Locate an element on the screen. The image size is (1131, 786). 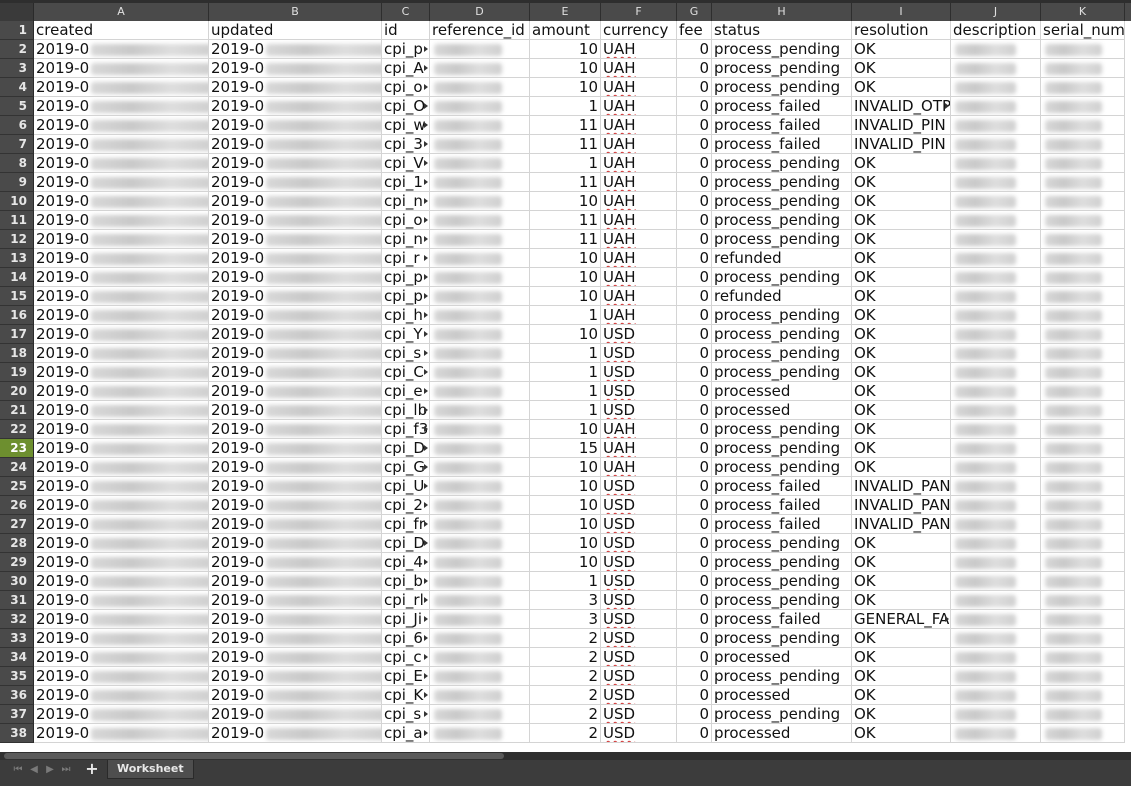
table-cell: 1 is located at coordinates (565, 315).